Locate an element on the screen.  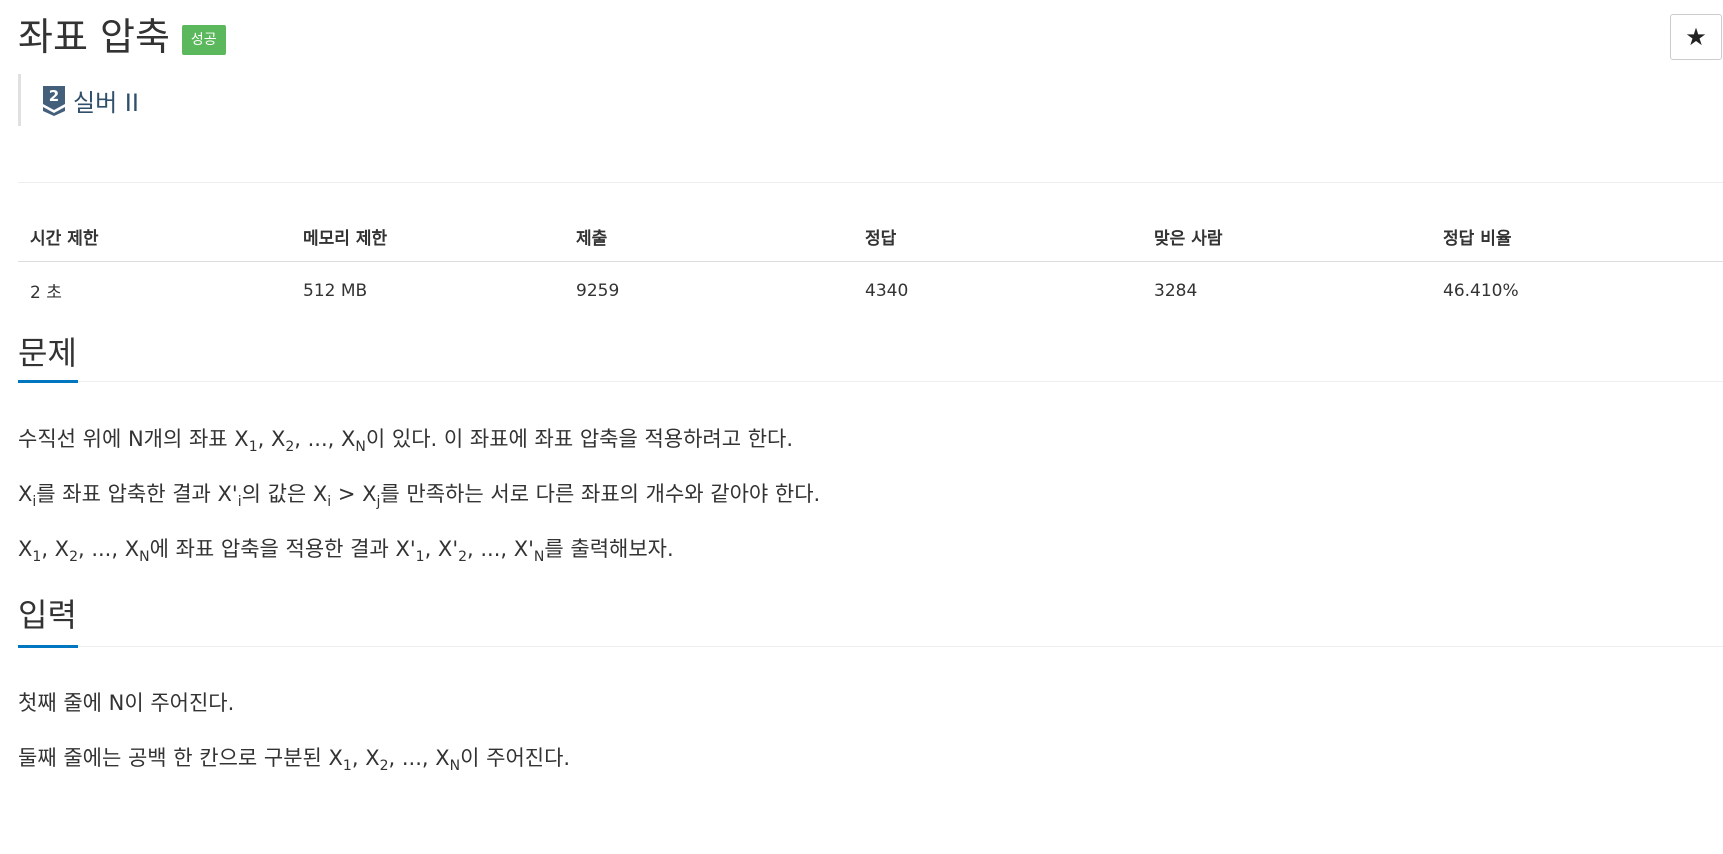
star-button: ★ is located at coordinates (1696, 37).